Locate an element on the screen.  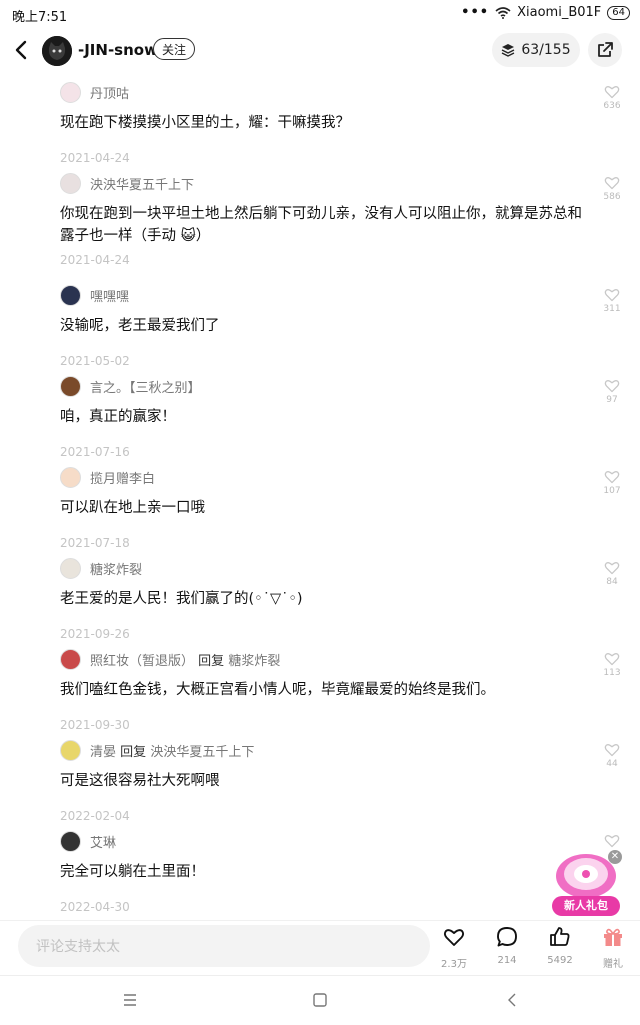
comment-text: 完全可以躺在土里面！ is located at coordinates (322, 872).